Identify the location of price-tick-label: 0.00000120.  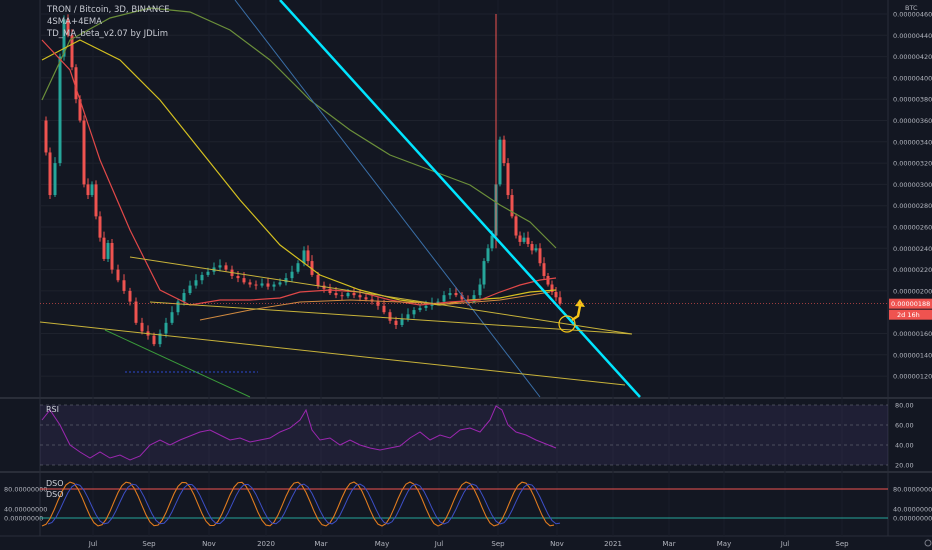
(912, 377).